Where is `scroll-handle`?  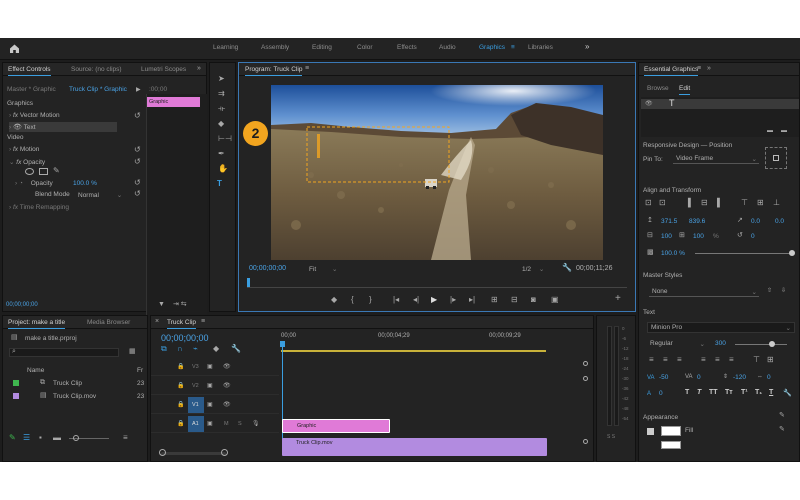
scroll-handle is located at coordinates (585, 441).